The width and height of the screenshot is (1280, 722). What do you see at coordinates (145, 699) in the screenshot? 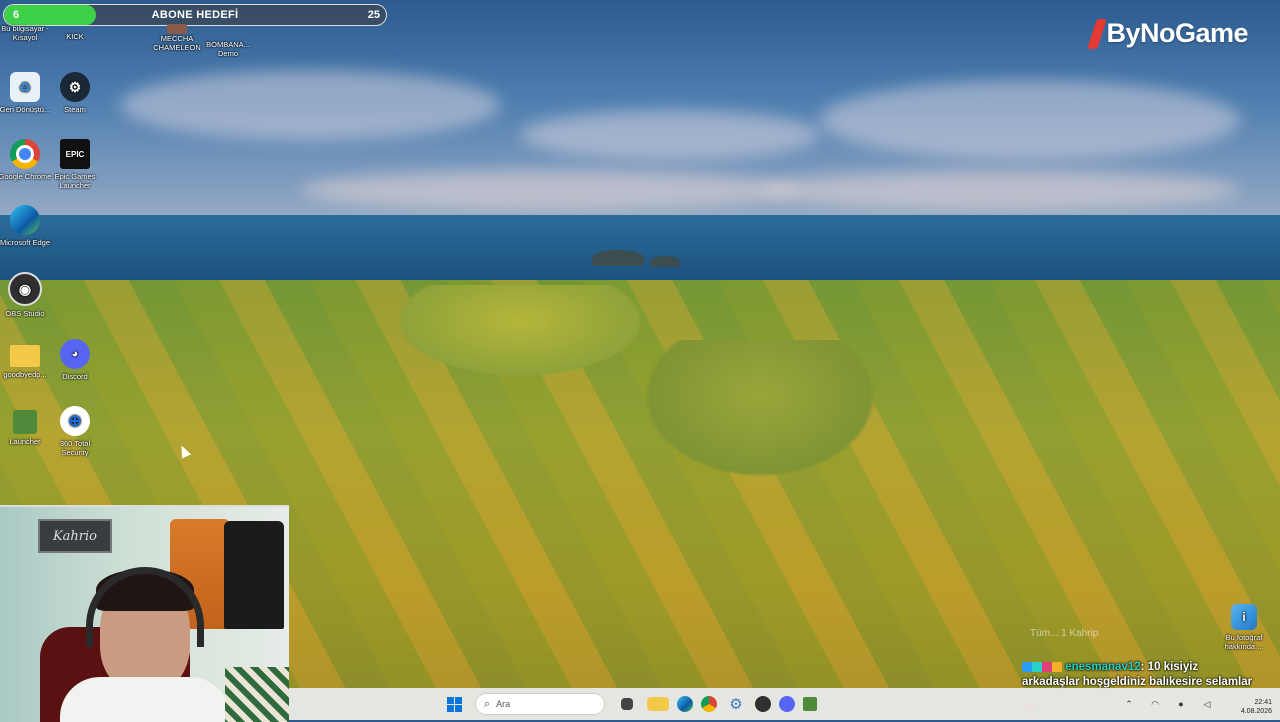
I see `webcam-person-body` at bounding box center [145, 699].